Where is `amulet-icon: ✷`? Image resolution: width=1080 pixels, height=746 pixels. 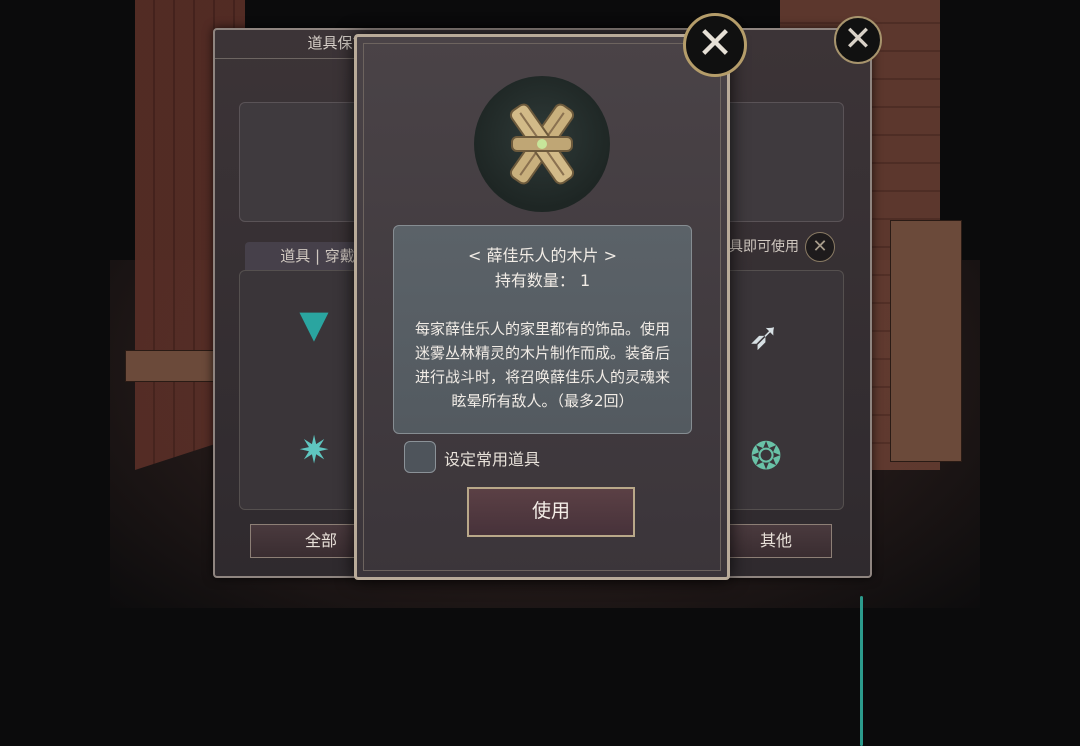 amulet-icon: ✷ is located at coordinates (314, 450).